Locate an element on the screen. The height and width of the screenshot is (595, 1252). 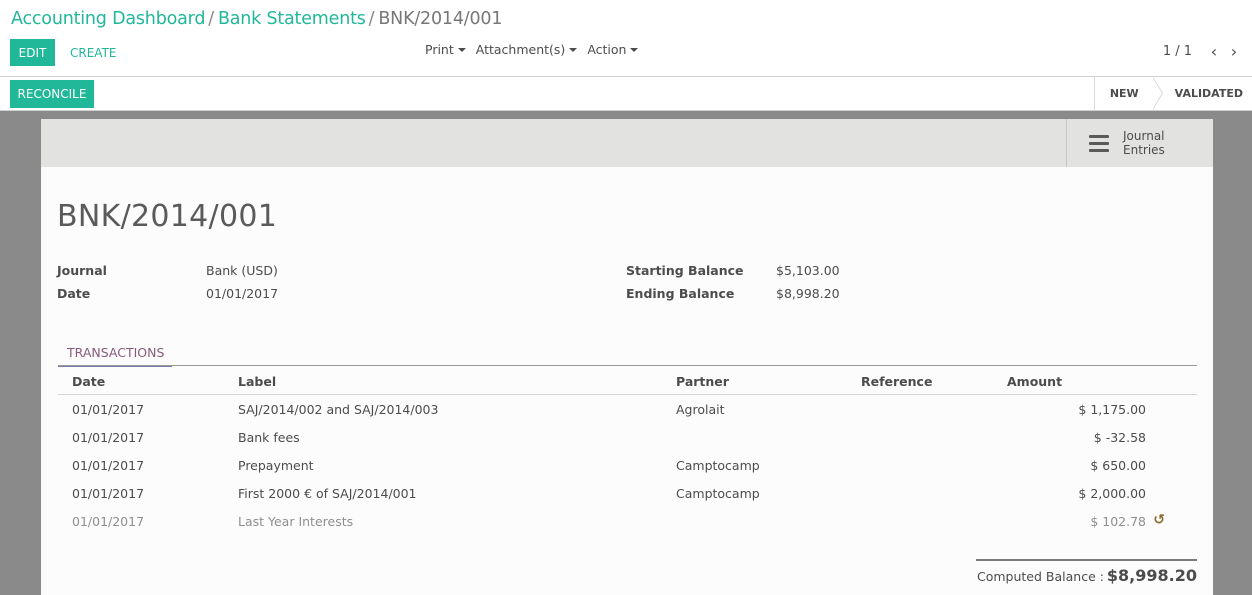
create-button: CREATE is located at coordinates (93, 52).